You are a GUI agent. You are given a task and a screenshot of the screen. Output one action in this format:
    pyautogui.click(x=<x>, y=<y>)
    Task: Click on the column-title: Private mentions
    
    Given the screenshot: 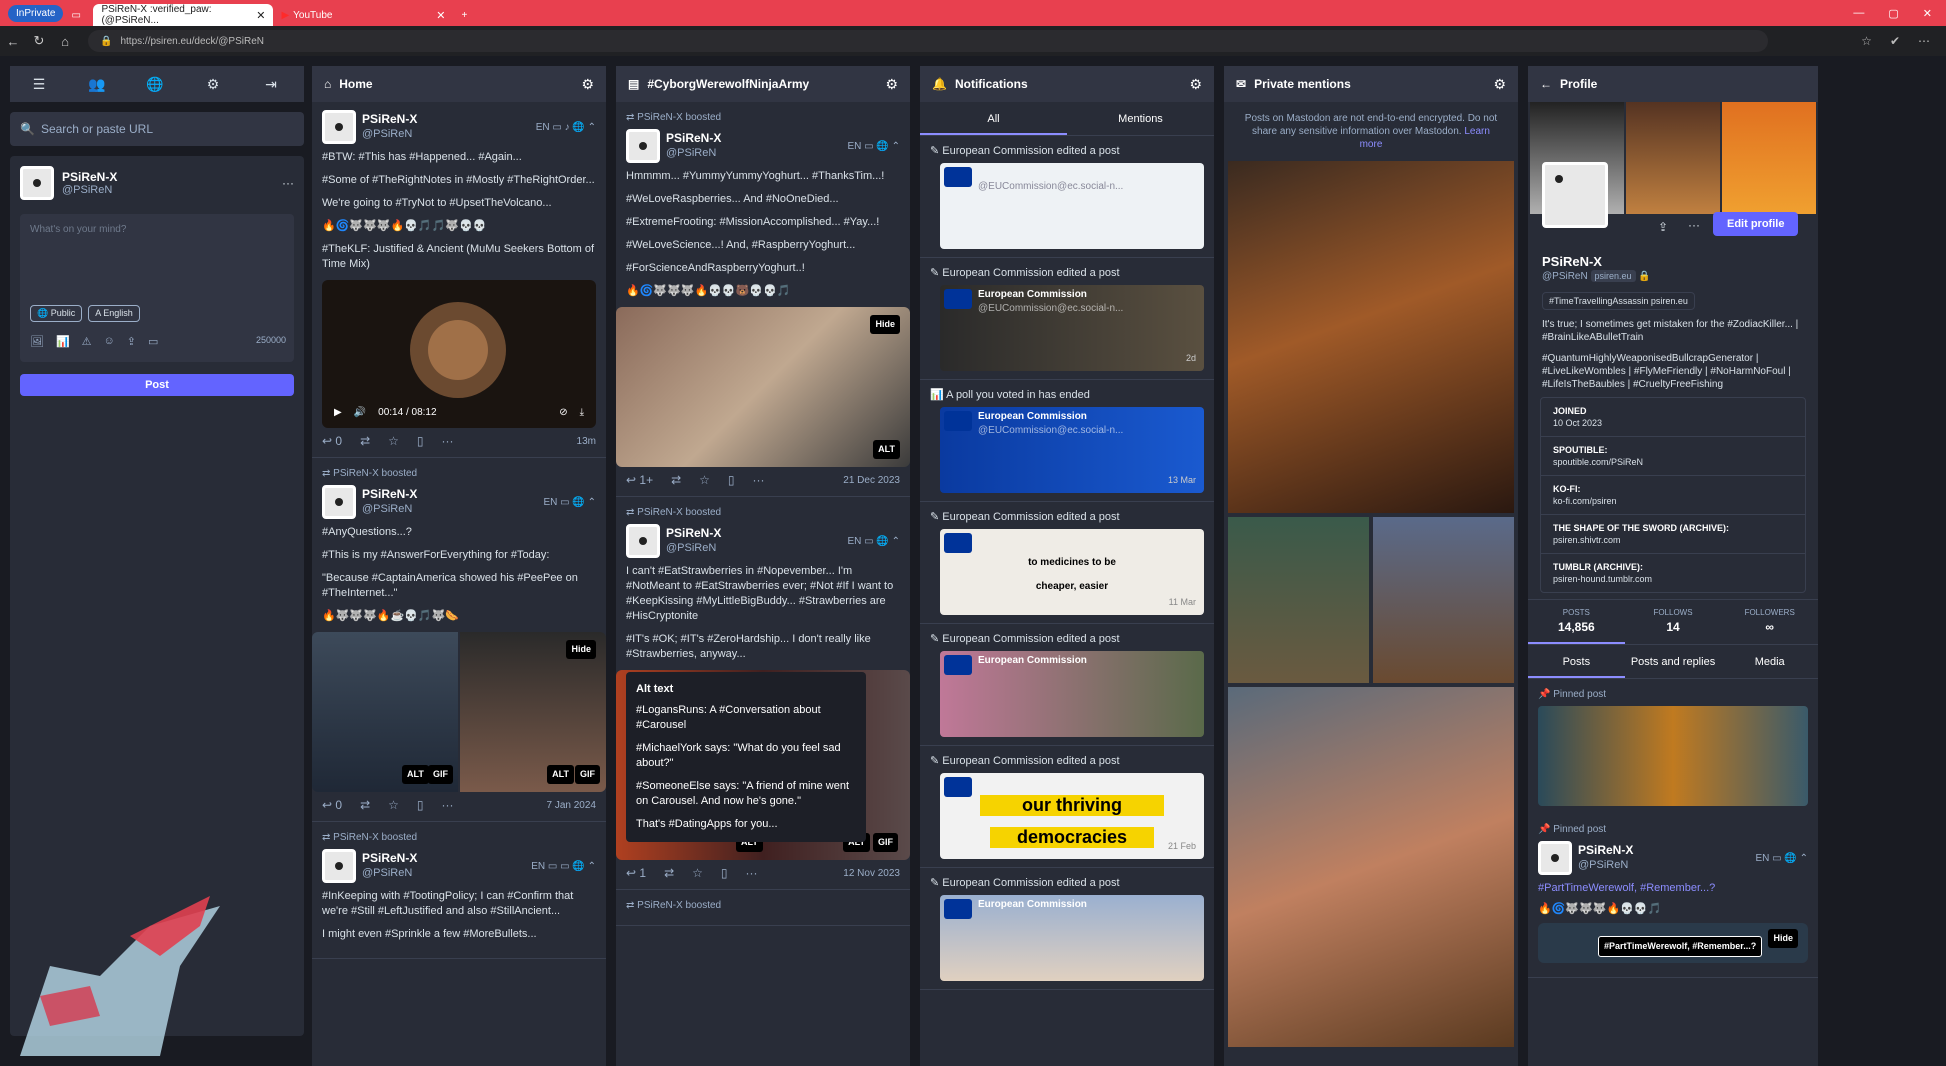 What is the action you would take?
    pyautogui.click(x=1302, y=84)
    